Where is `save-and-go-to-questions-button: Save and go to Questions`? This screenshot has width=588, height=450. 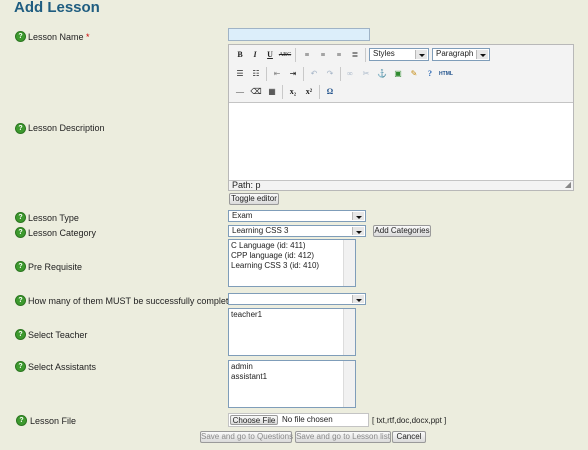
save-and-go-to-questions-button: Save and go to Questions is located at coordinates (246, 437).